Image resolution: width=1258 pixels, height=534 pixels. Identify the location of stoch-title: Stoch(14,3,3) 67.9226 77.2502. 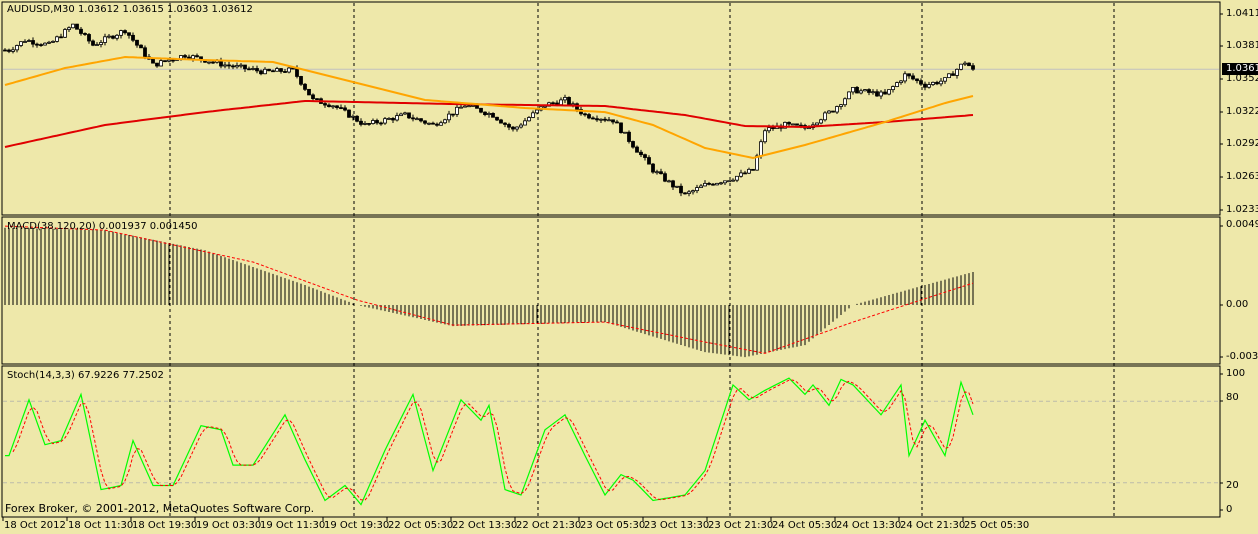
(85, 375).